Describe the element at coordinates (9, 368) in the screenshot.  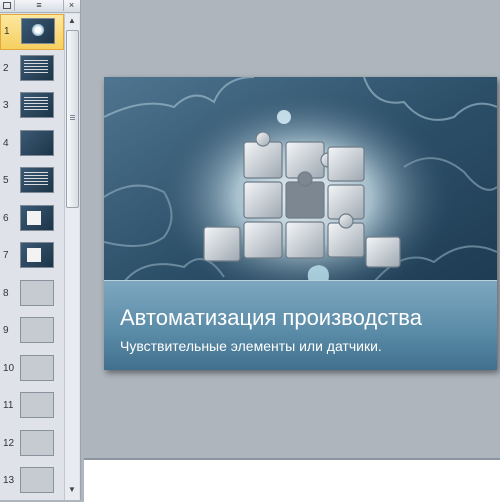
I see `slide-number: 10` at that location.